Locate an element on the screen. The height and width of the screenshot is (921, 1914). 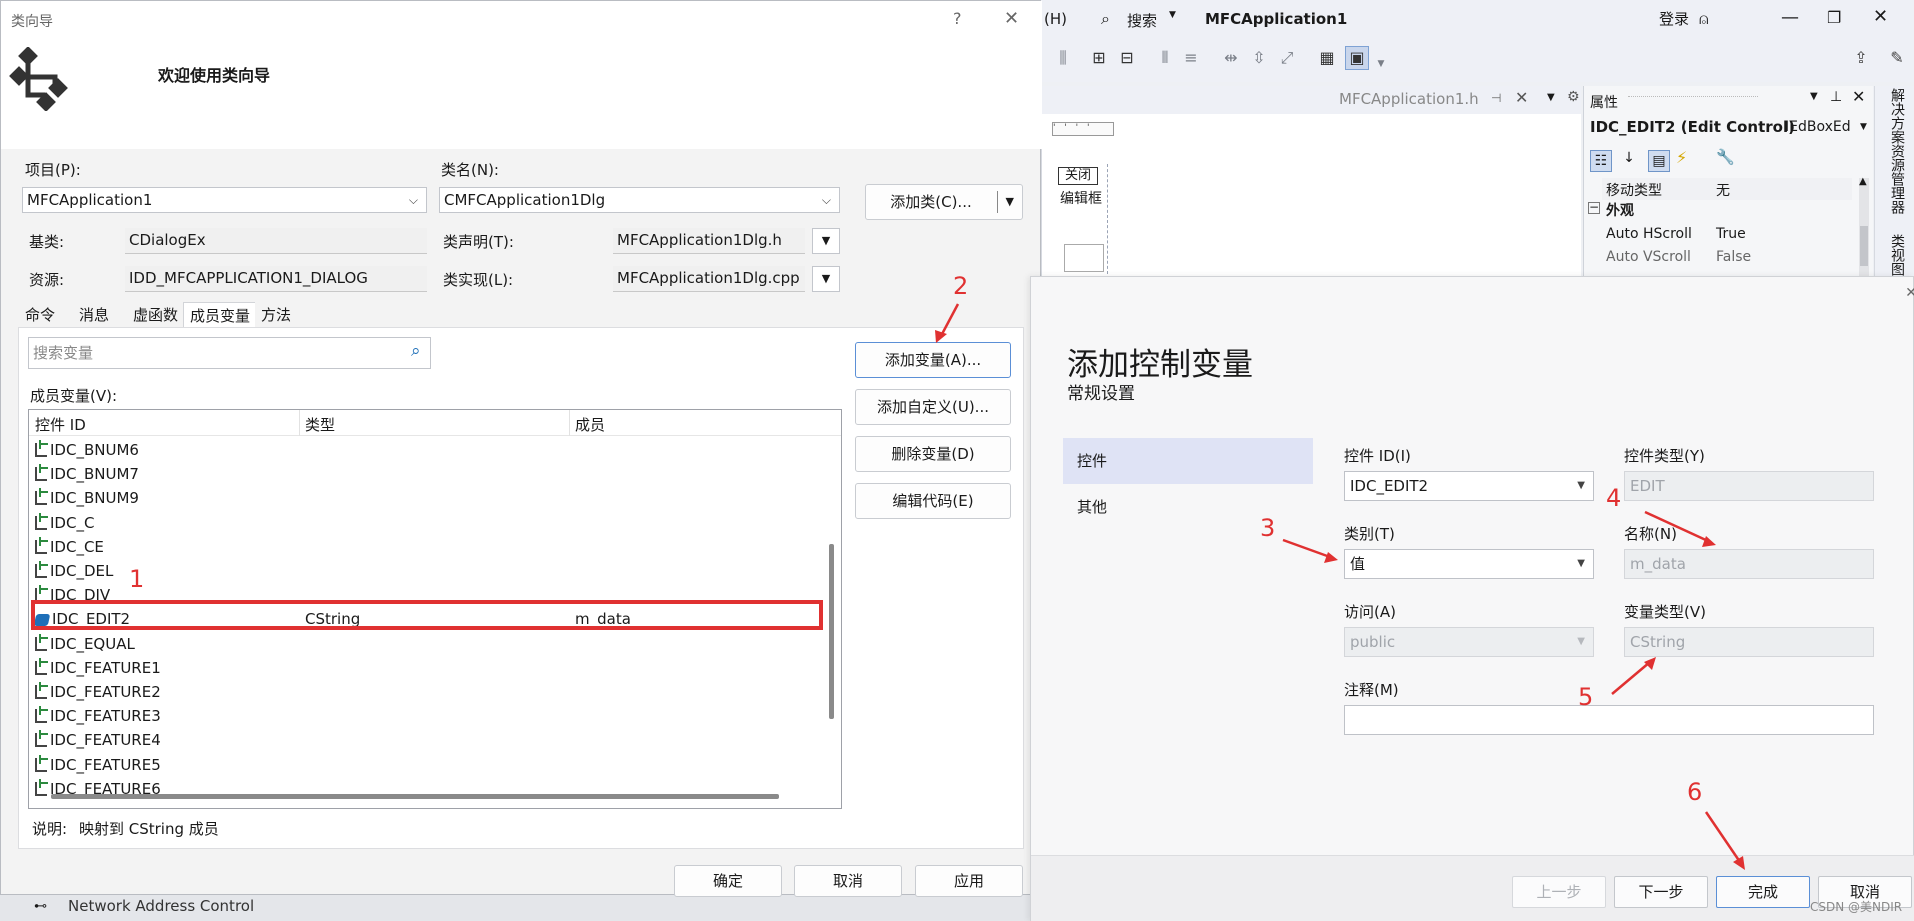
callout-6: 6 is located at coordinates (1695, 792).